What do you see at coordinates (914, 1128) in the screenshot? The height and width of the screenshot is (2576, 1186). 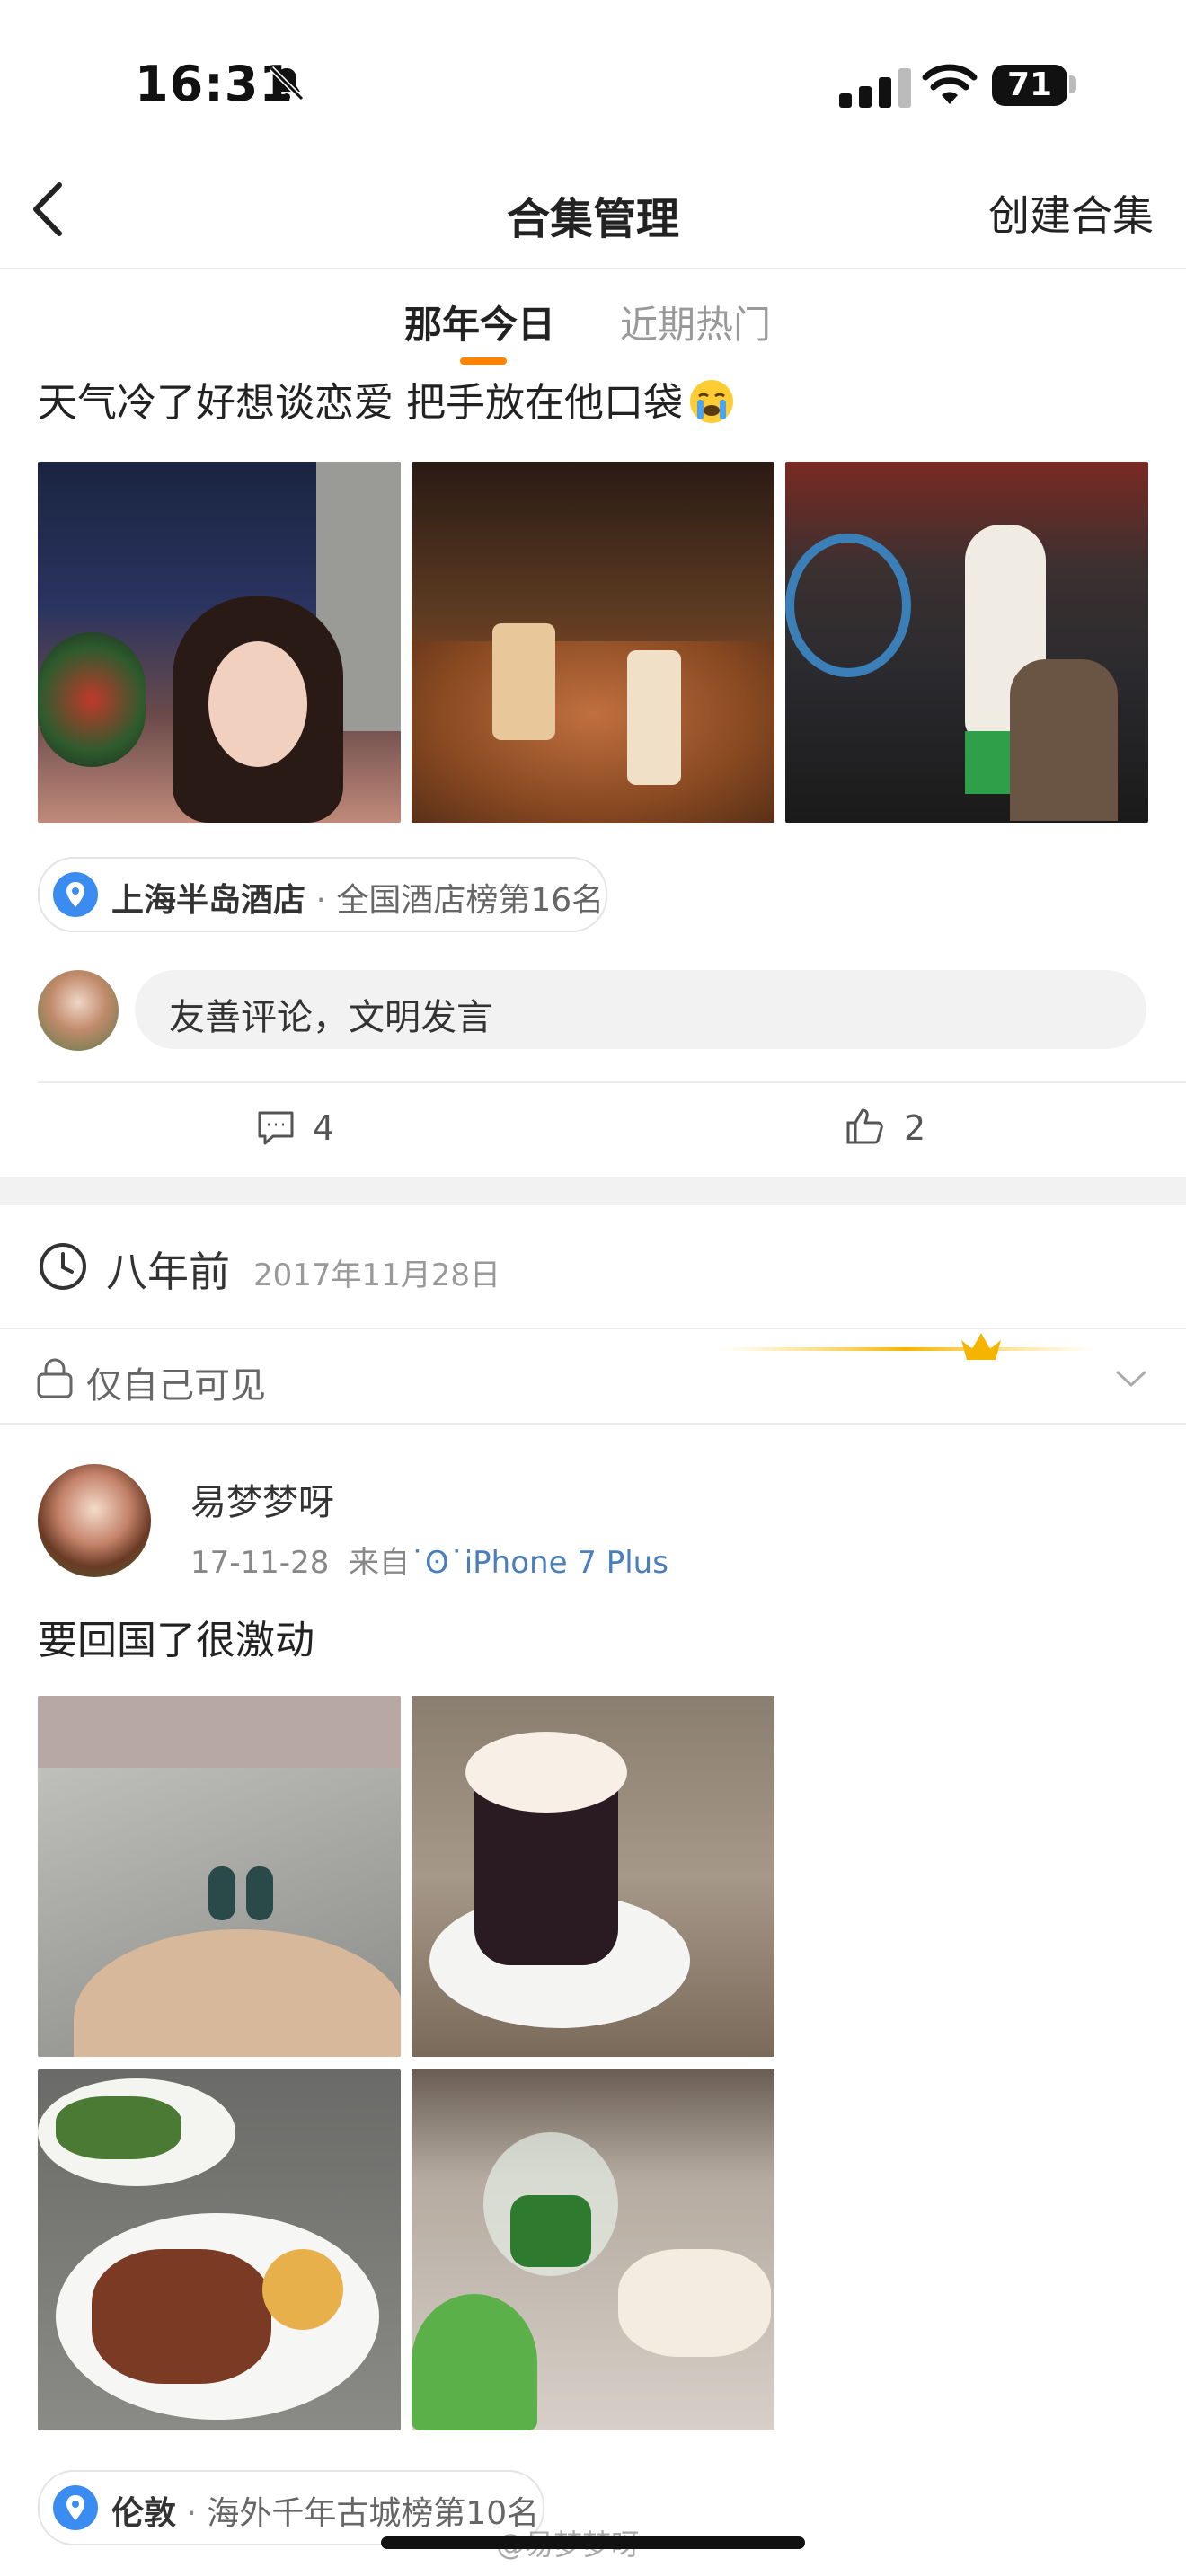 I see `like-count: 2` at bounding box center [914, 1128].